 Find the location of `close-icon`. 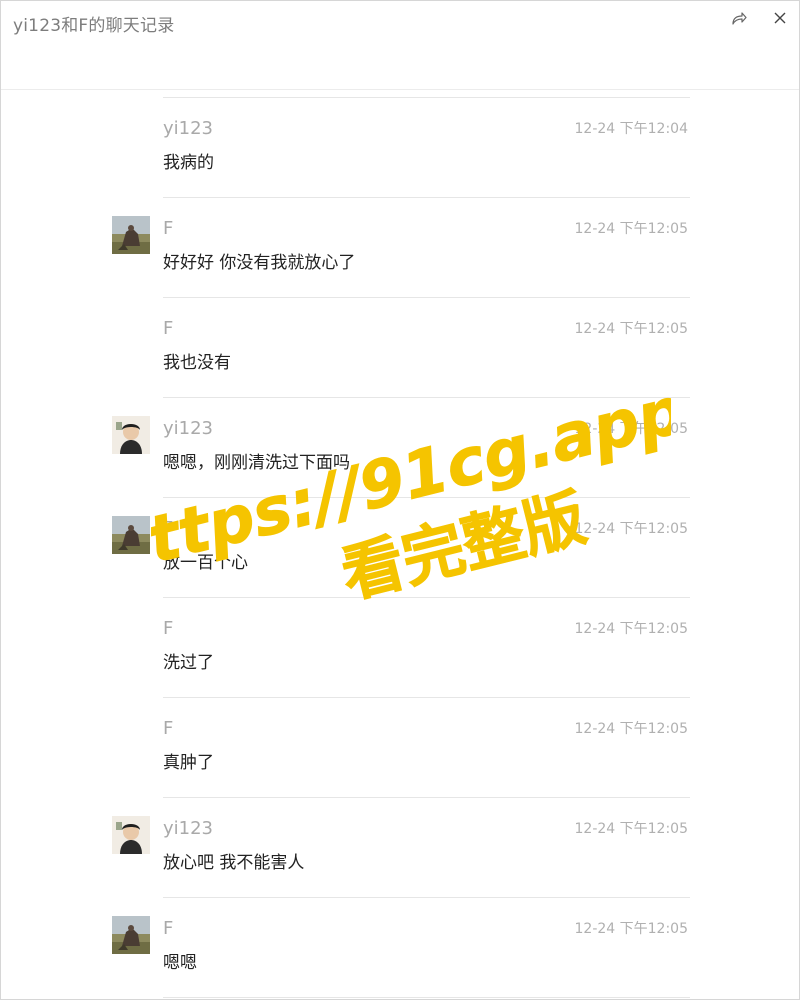

close-icon is located at coordinates (780, 18).